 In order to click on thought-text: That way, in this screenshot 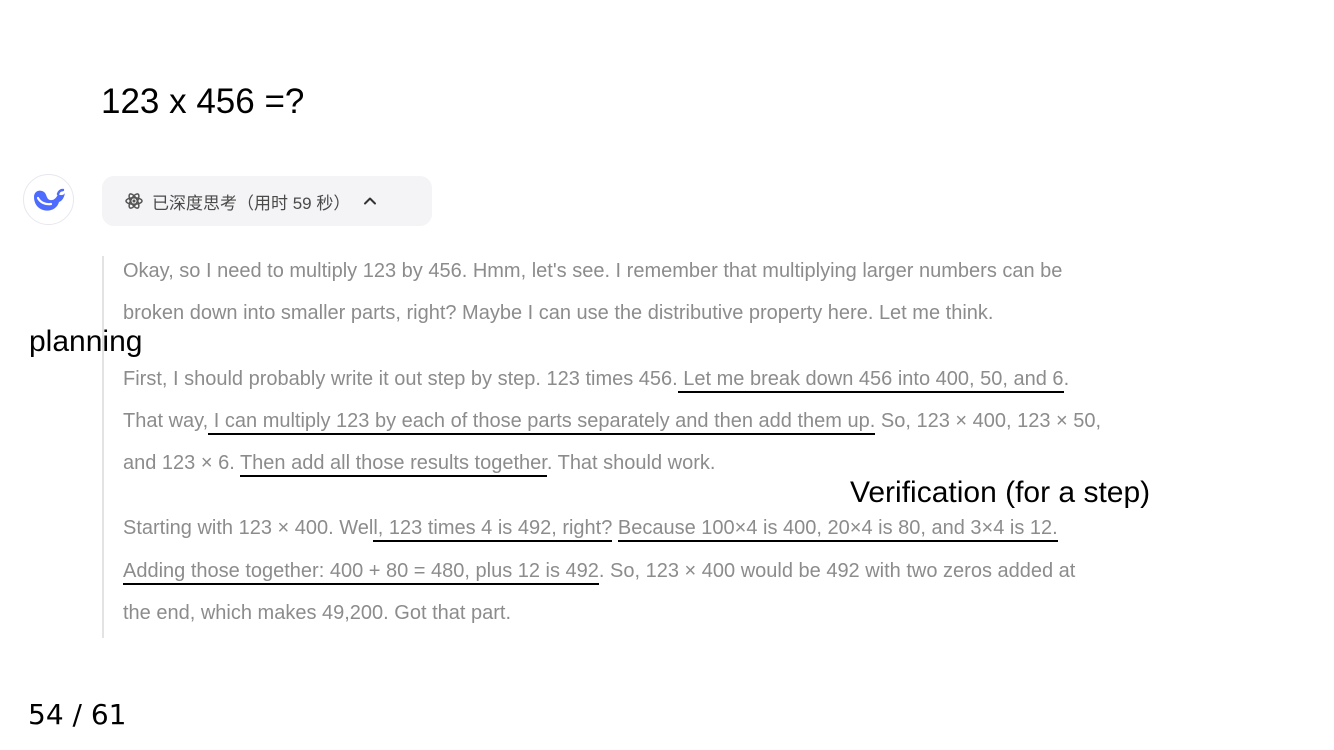, I will do `click(166, 421)`.